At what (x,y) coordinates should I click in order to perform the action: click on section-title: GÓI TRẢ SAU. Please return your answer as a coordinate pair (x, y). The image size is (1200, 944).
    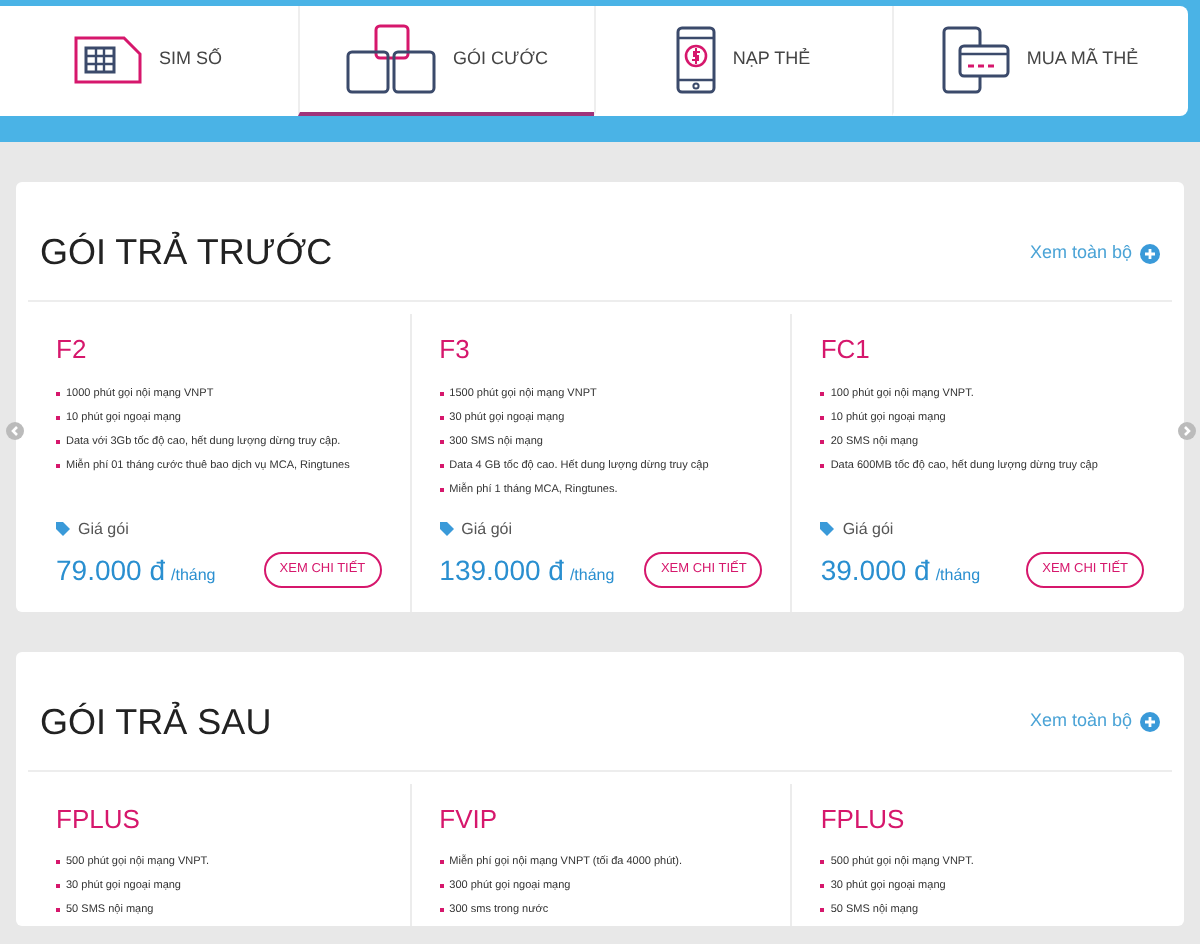
    Looking at the image, I should click on (156, 722).